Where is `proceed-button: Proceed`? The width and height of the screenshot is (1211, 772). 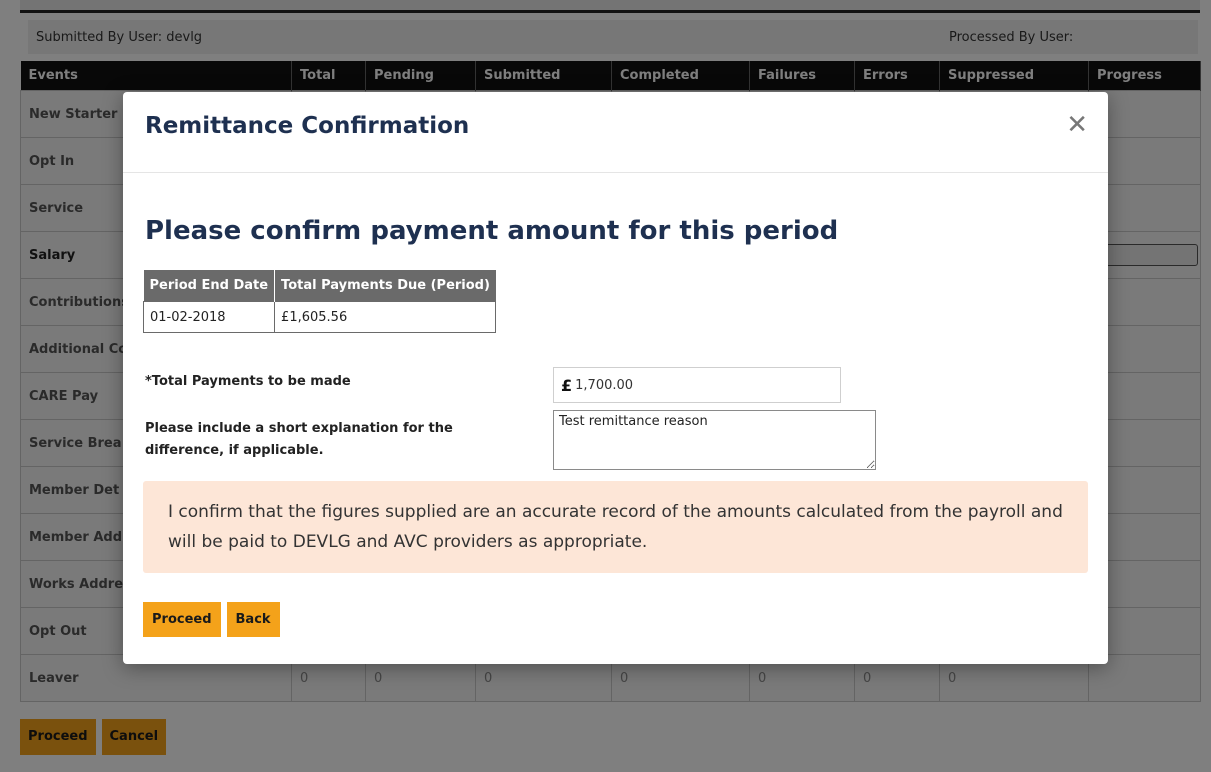
proceed-button: Proceed is located at coordinates (182, 619).